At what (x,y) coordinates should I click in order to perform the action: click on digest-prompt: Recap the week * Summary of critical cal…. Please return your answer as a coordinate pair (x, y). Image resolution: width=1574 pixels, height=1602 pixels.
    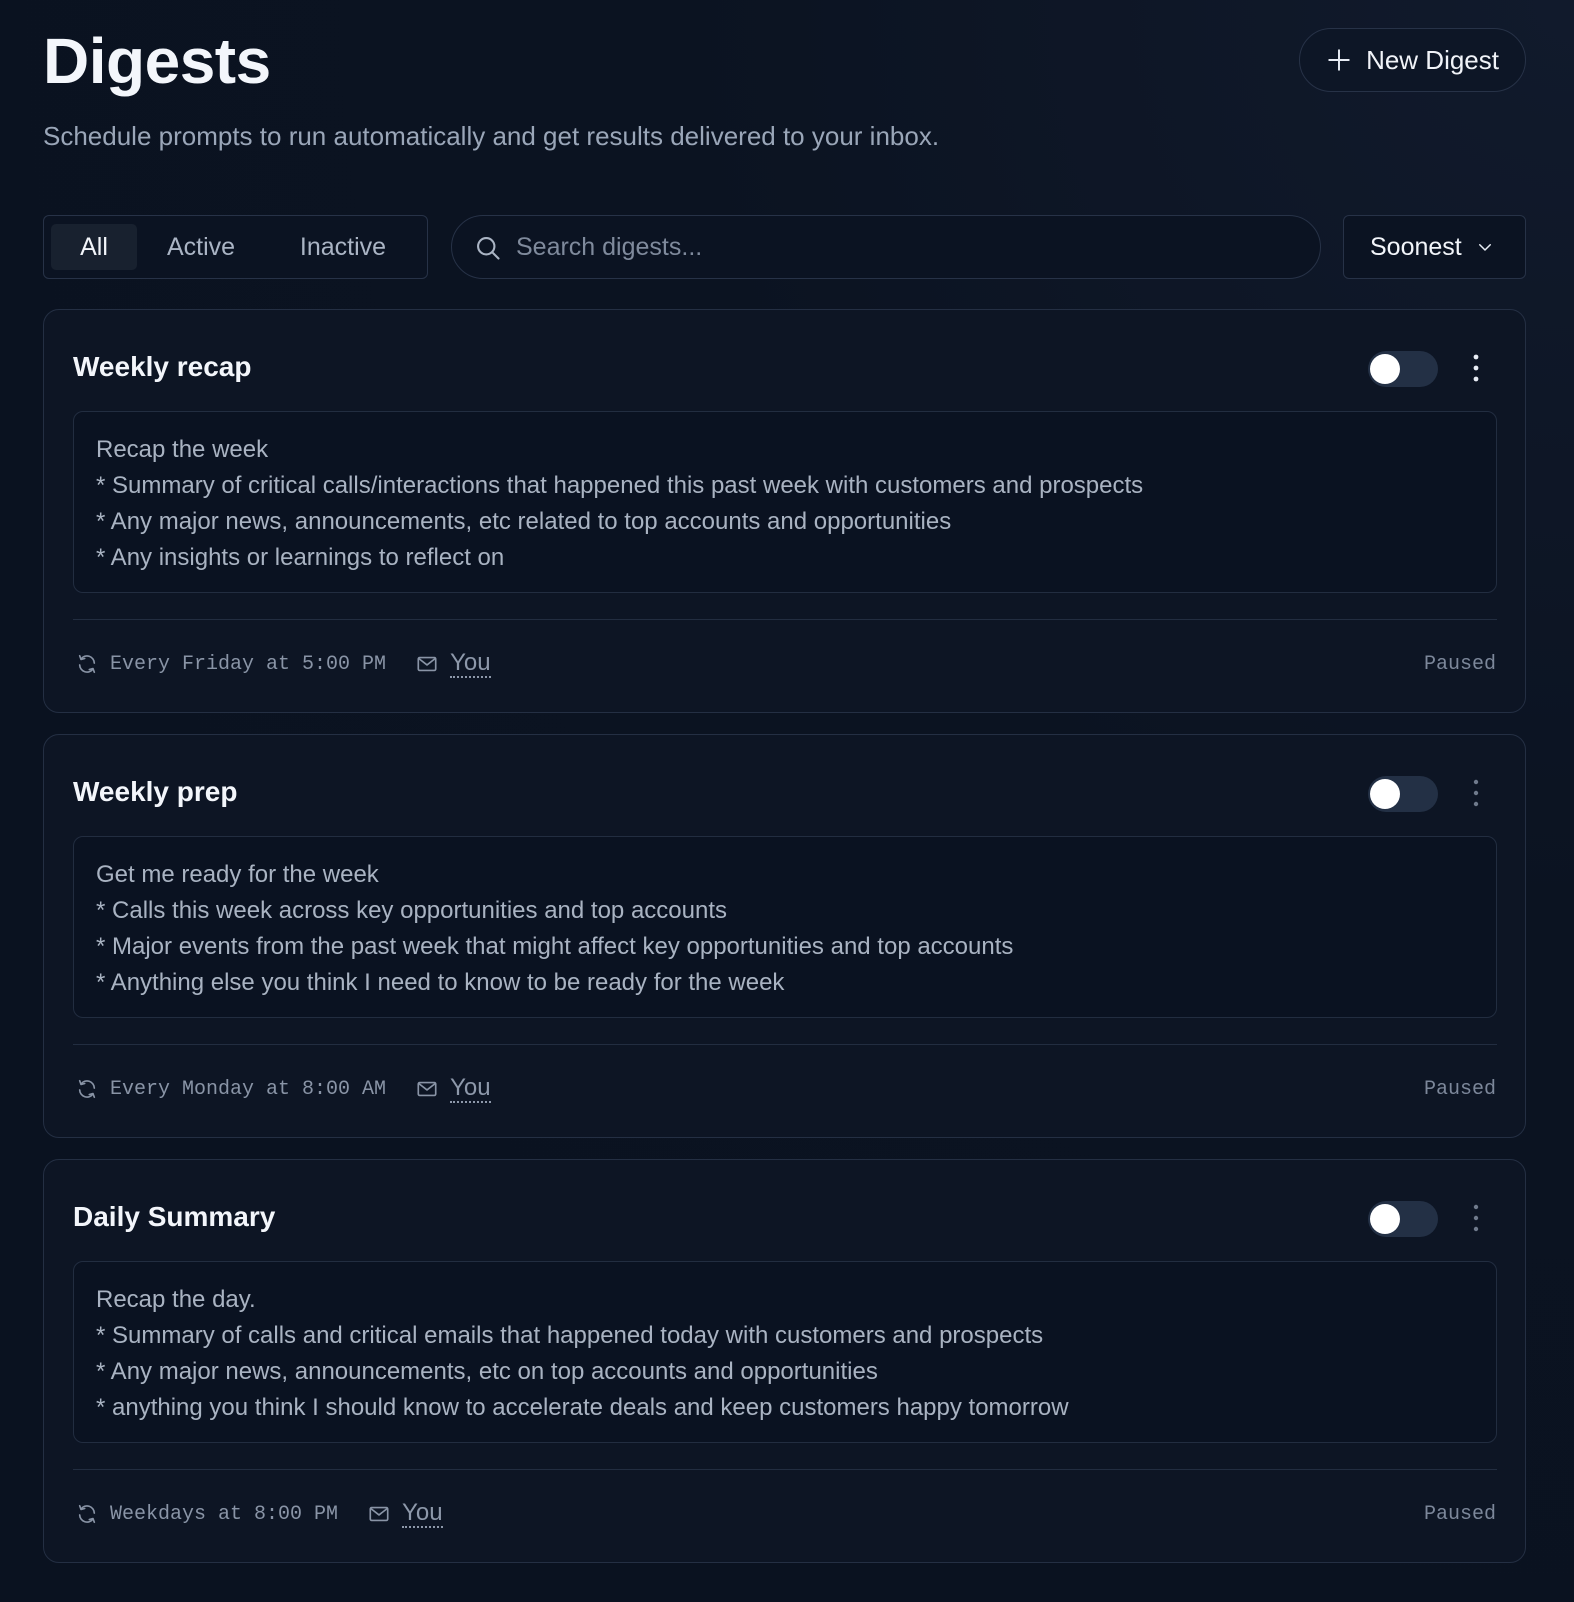
    Looking at the image, I should click on (785, 502).